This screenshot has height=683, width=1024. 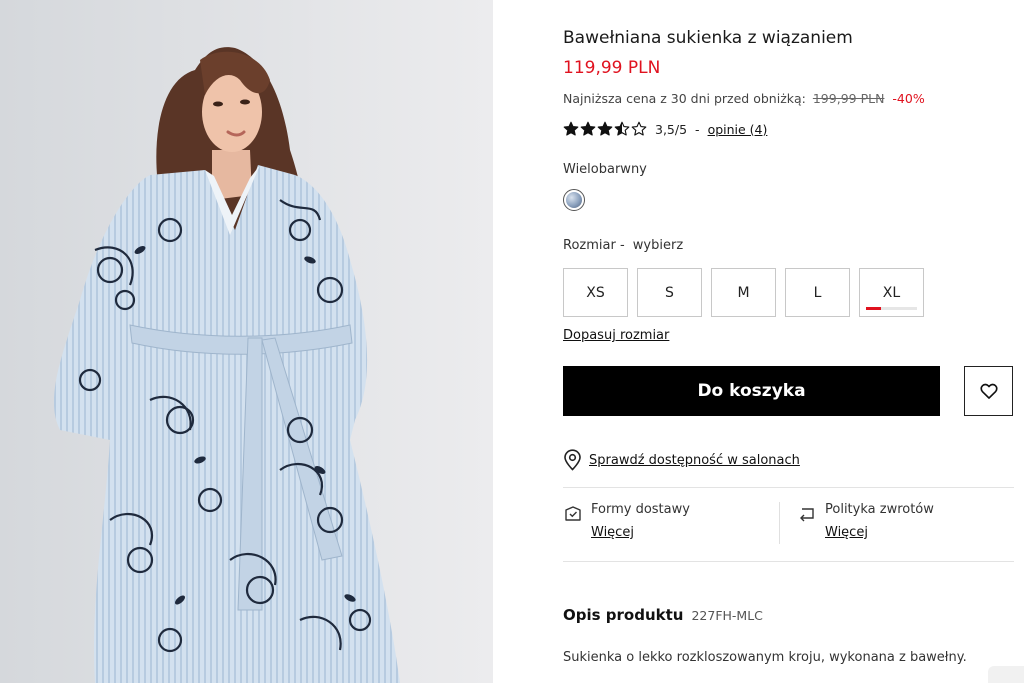 I want to click on wishlist-button, so click(x=988, y=391).